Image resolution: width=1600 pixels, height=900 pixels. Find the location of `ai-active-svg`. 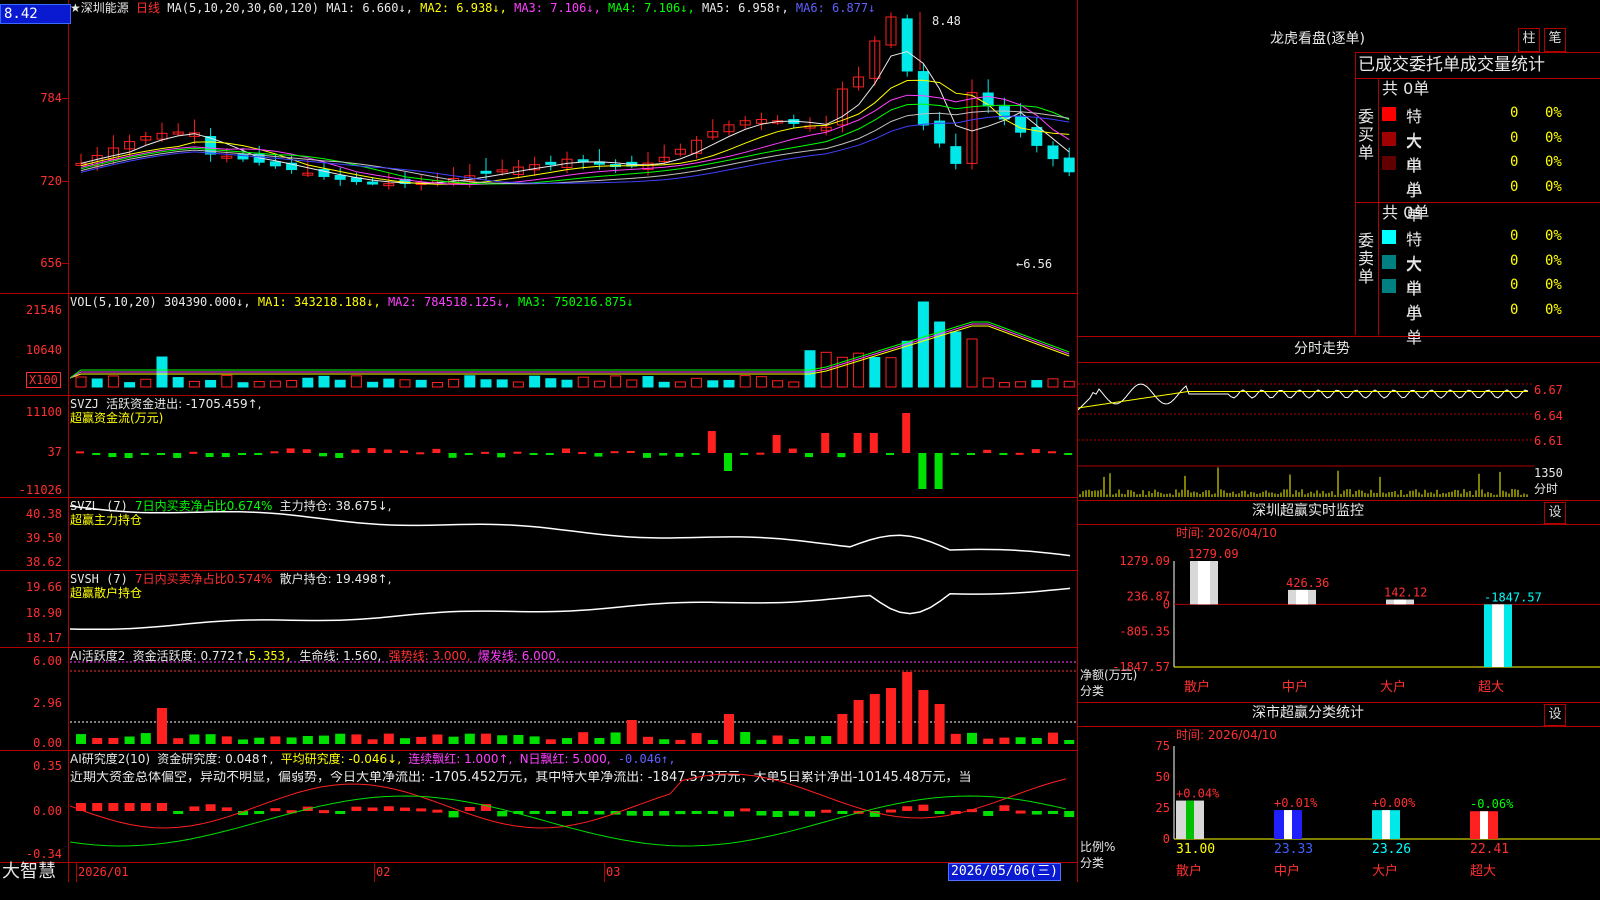

ai-active-svg is located at coordinates (573, 699).